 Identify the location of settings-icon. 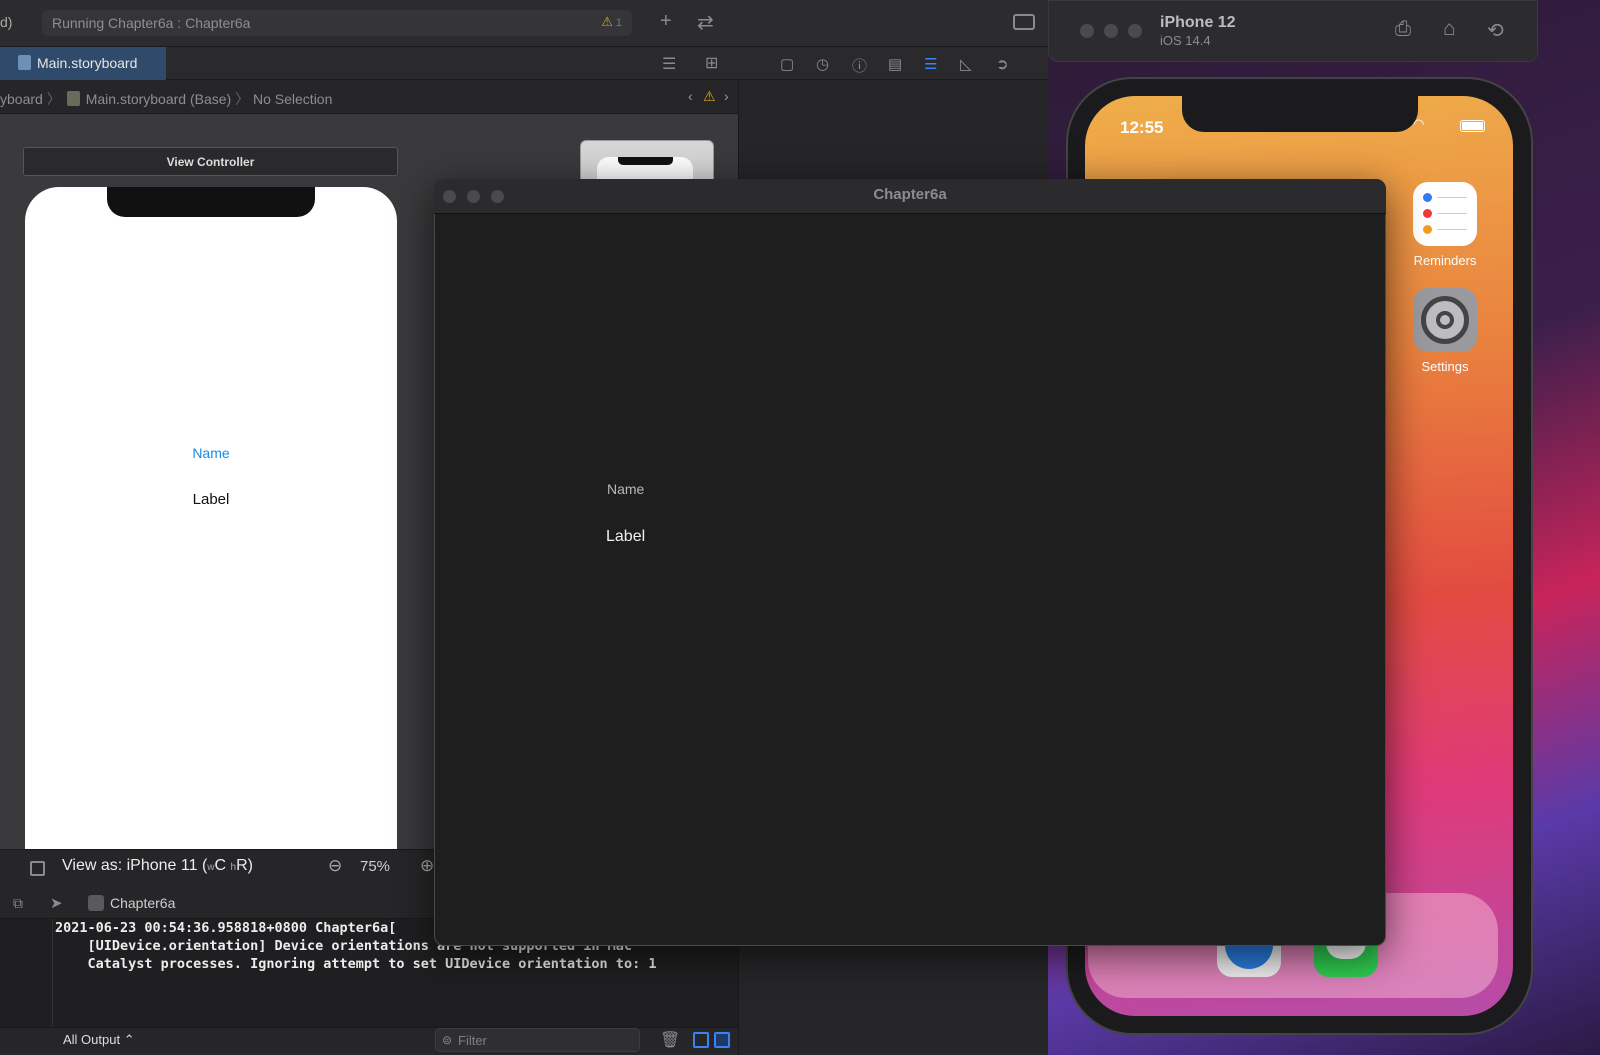
(1445, 320).